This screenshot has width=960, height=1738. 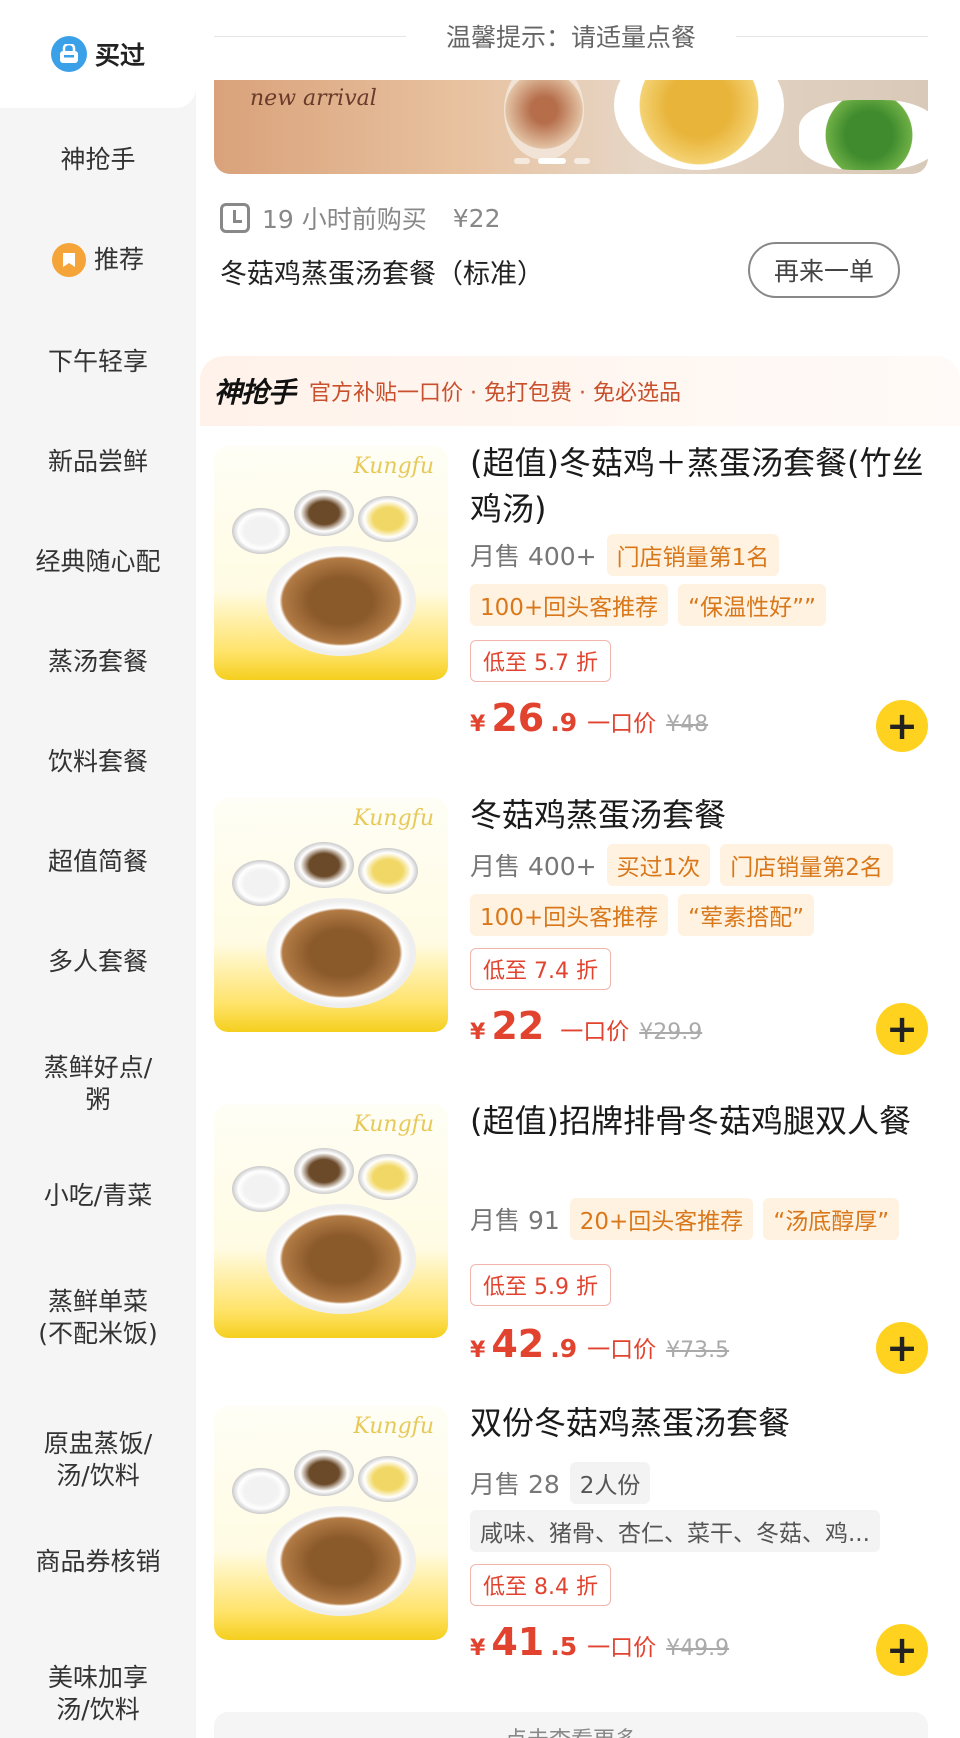 What do you see at coordinates (598, 815) in the screenshot?
I see `product-title: 冬菇鸡蒸蛋汤套餐` at bounding box center [598, 815].